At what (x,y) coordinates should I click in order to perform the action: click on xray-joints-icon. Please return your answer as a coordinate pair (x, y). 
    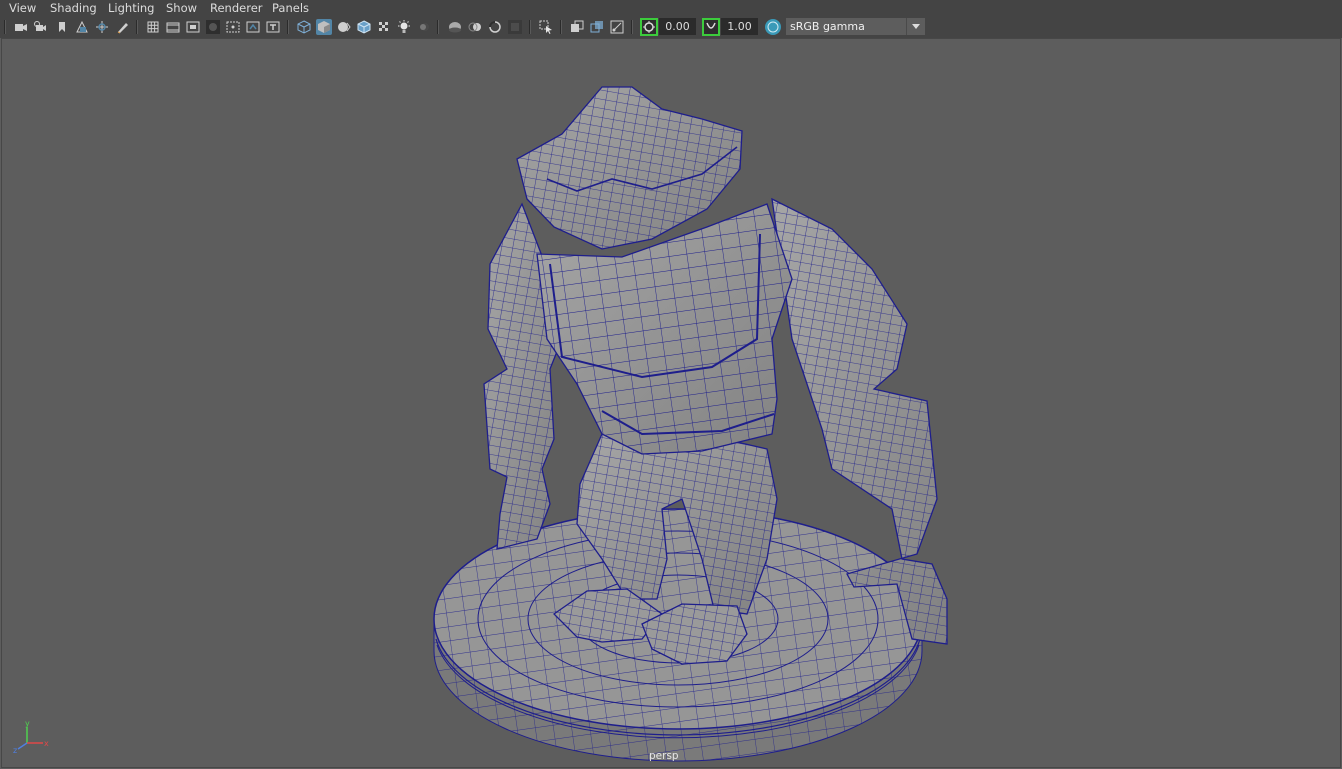
    Looking at the image, I should click on (617, 27).